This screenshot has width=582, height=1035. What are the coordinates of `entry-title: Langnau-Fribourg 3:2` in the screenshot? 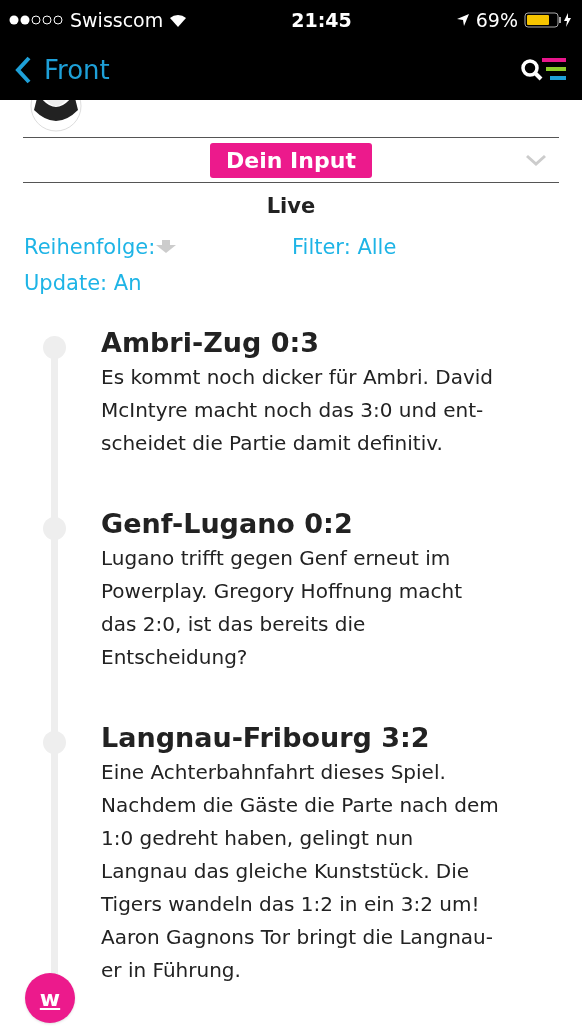 It's located at (266, 737).